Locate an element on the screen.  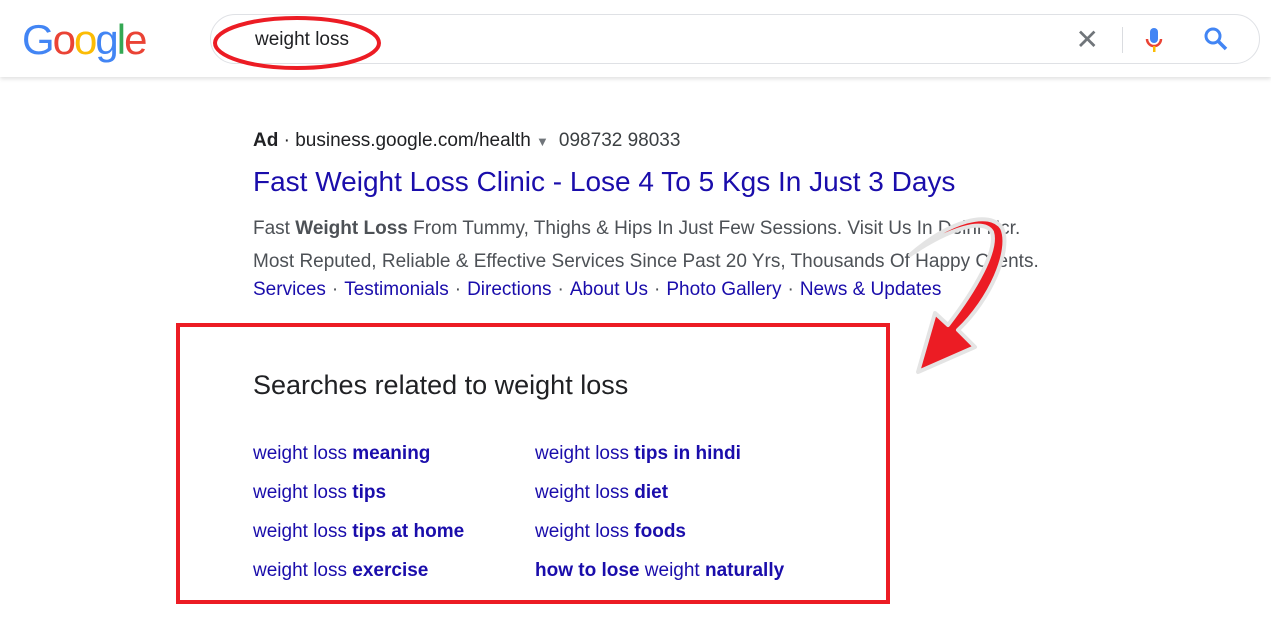
sitelink: Directions is located at coordinates (509, 289).